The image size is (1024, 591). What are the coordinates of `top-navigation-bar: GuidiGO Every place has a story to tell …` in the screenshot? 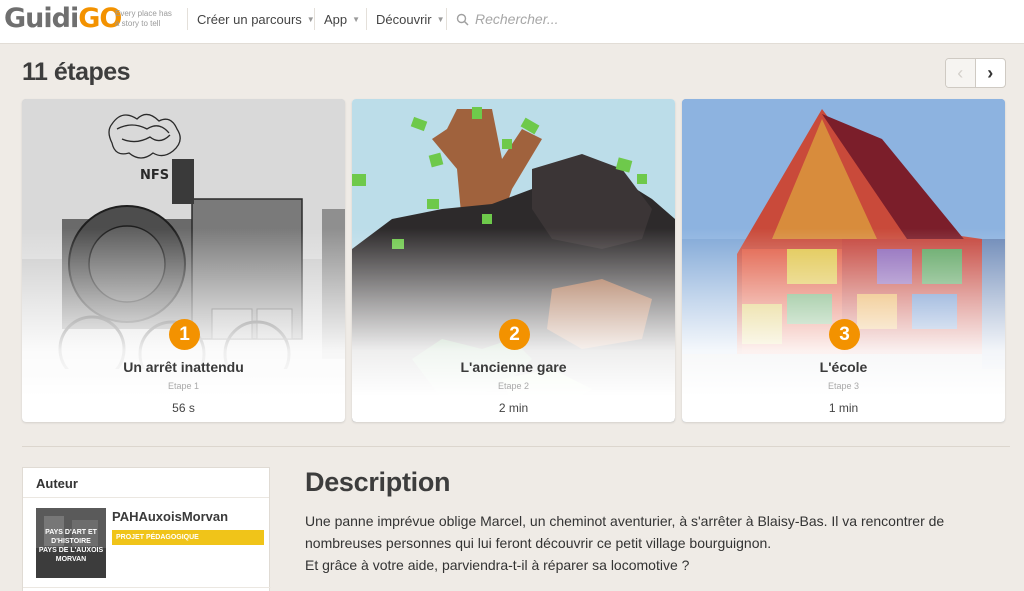 It's located at (512, 22).